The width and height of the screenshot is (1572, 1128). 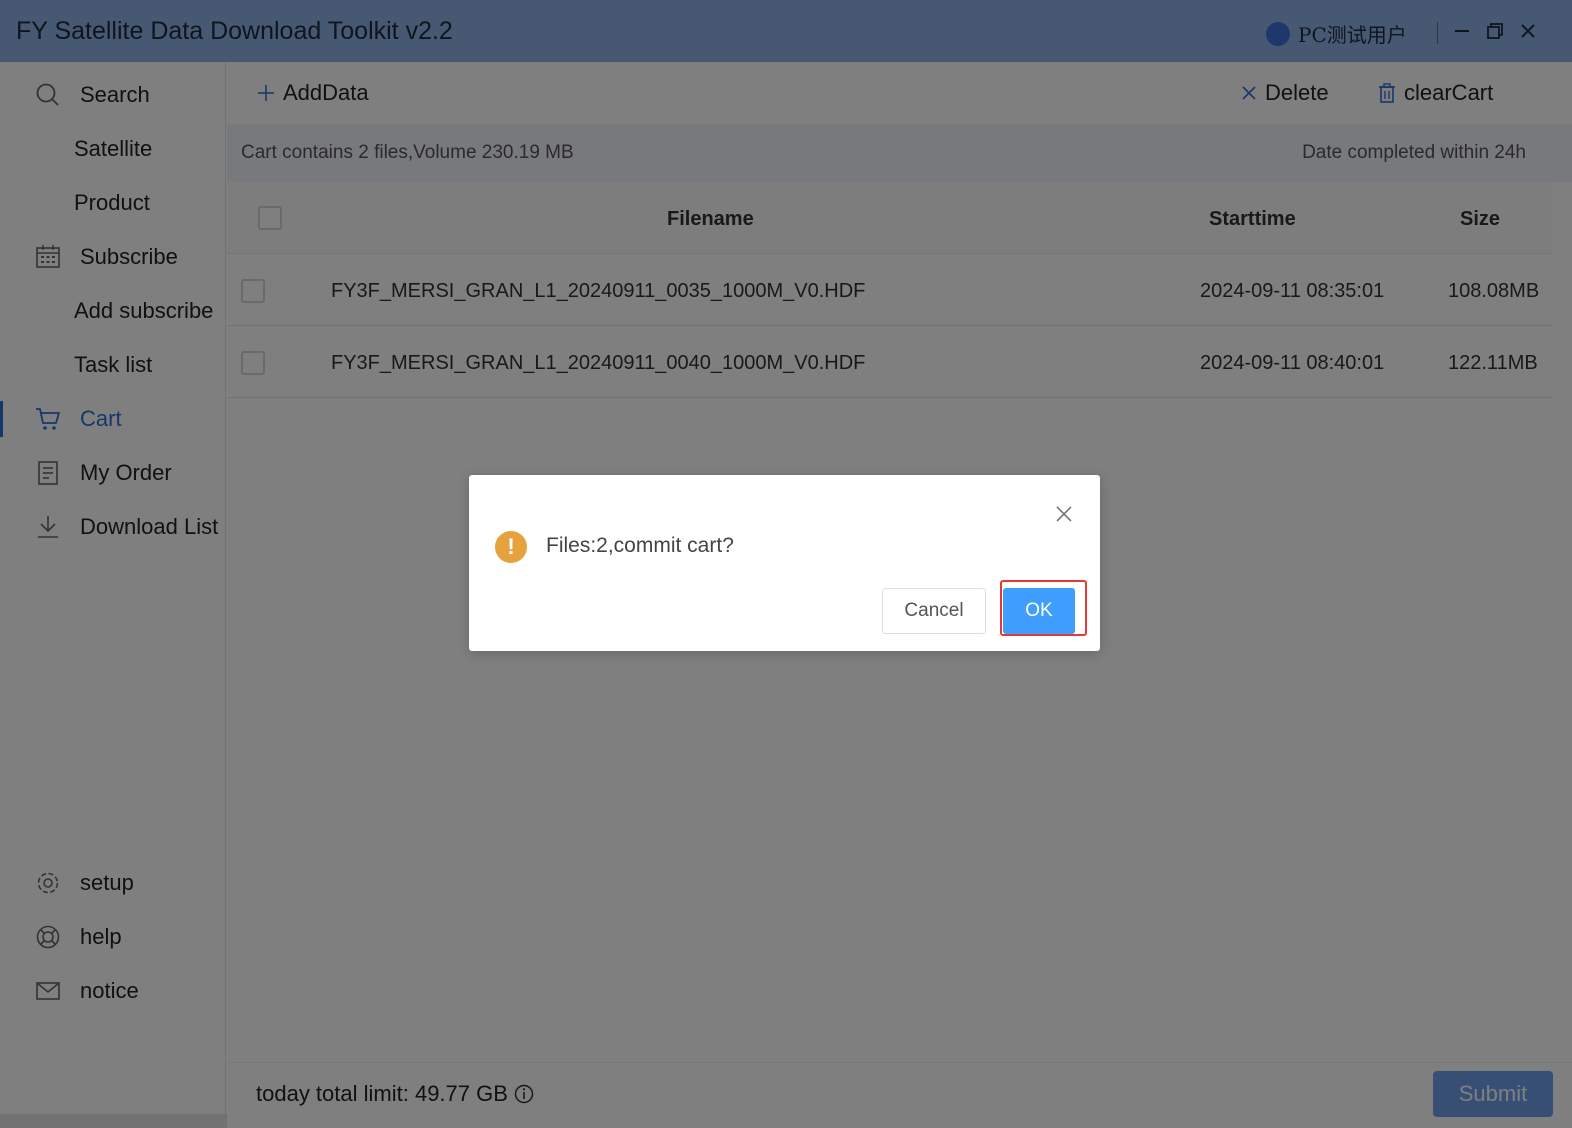 I want to click on close-icon, so click(x=1064, y=514).